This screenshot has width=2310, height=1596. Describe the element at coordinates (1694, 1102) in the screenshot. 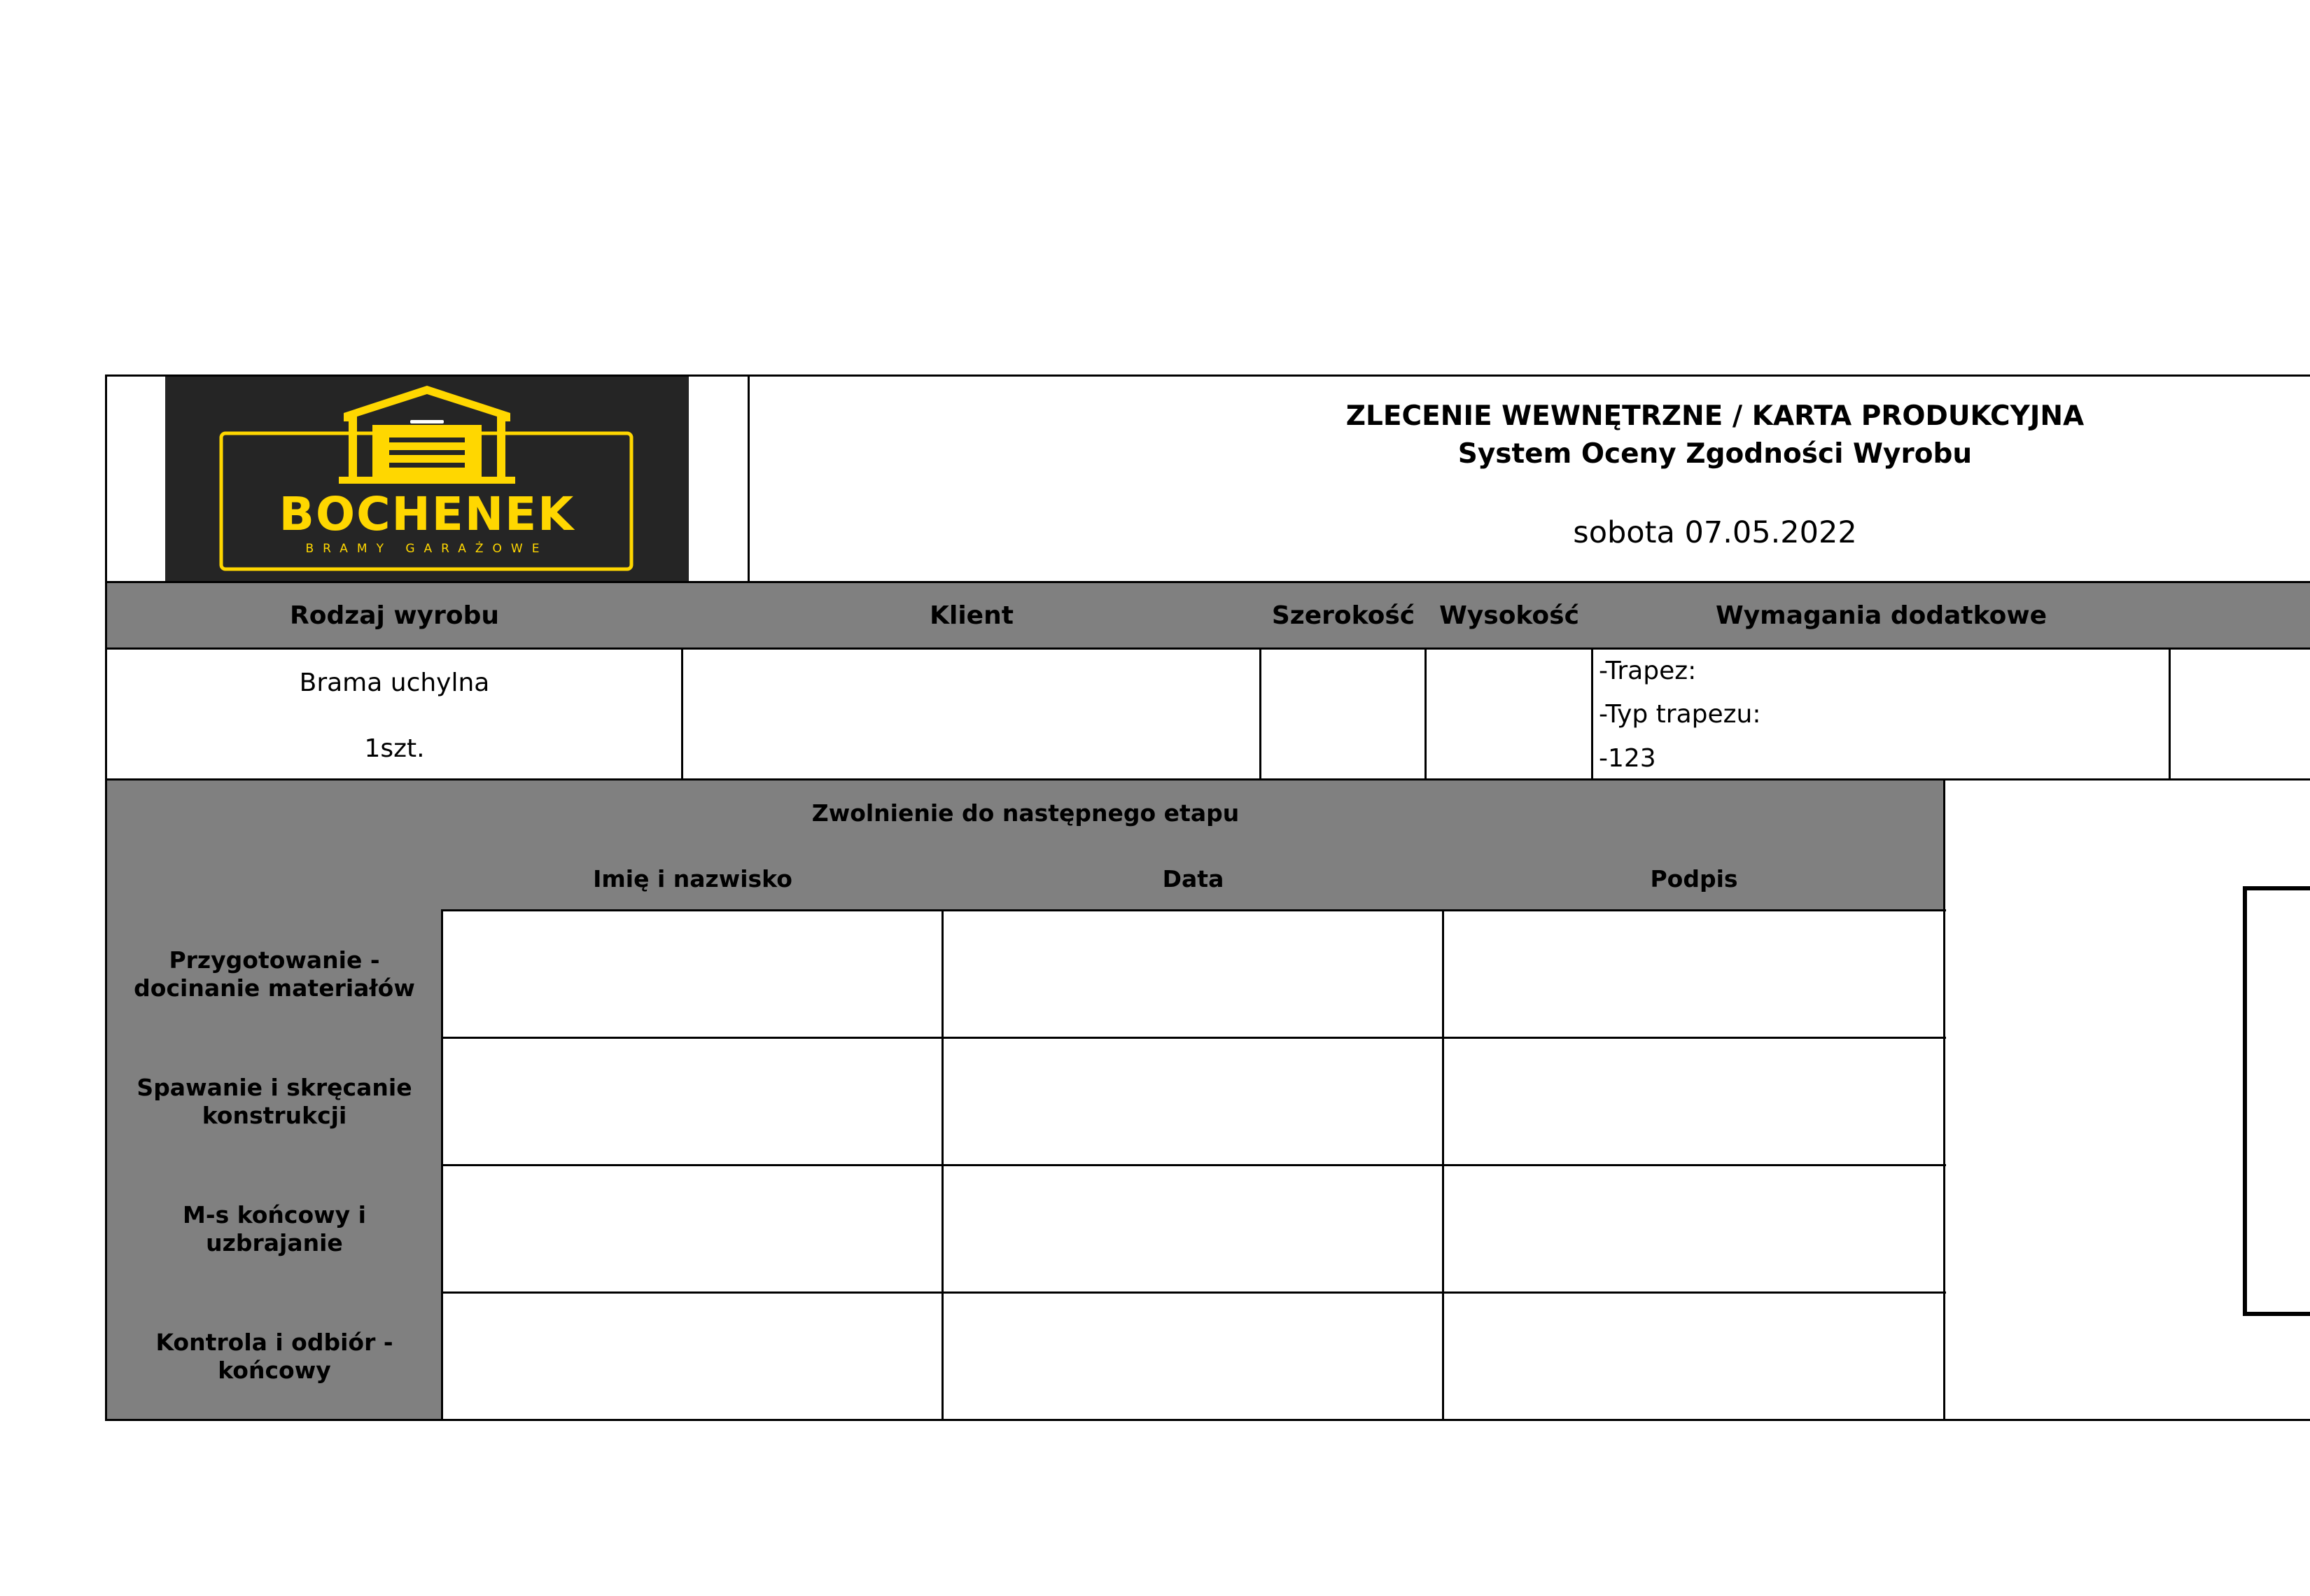

I see `cell-signature-welding` at that location.